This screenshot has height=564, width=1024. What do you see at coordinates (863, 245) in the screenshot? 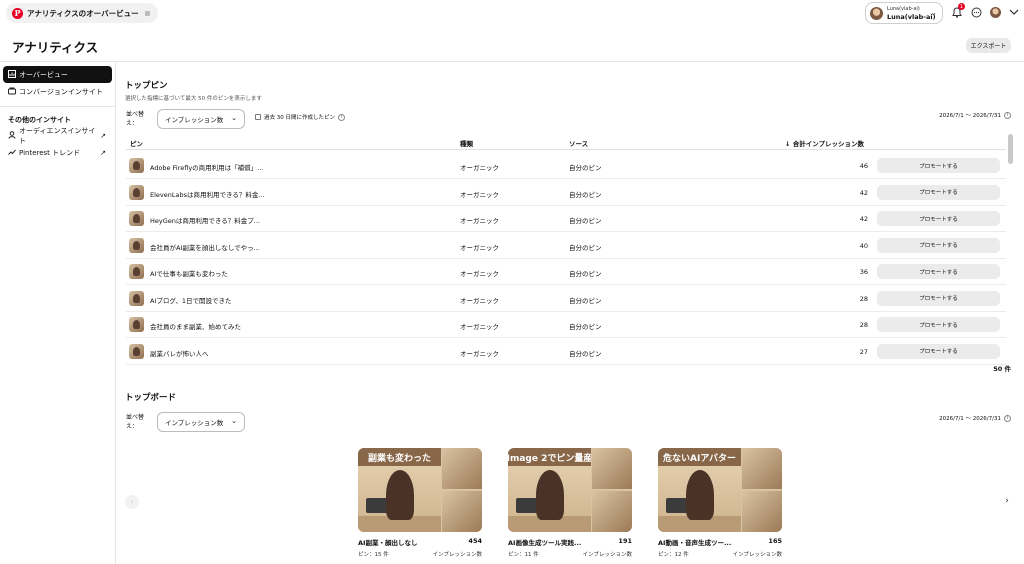
I see `pin-impressions: 40` at bounding box center [863, 245].